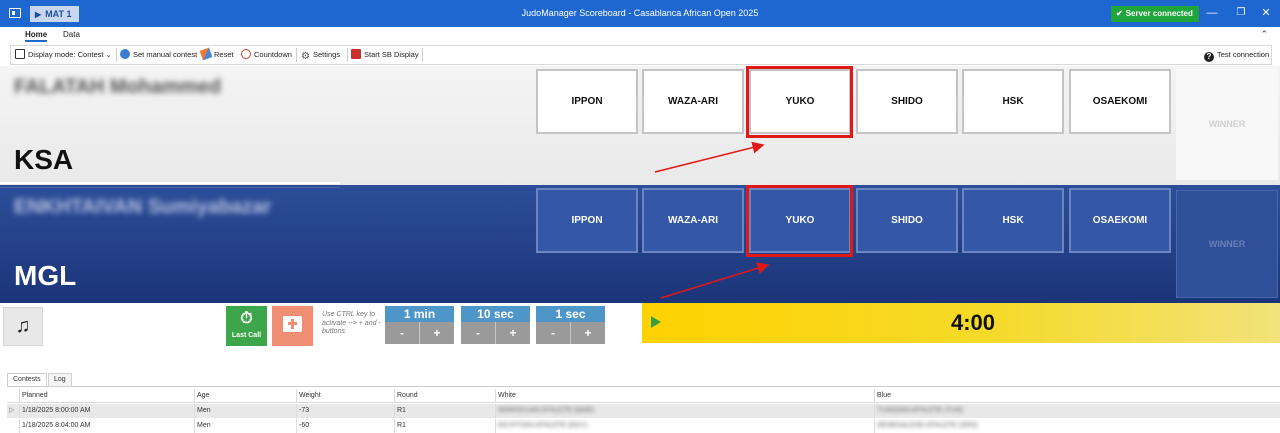  Describe the element at coordinates (709, 157) in the screenshot. I see `arrow-to-white-yuko` at that location.